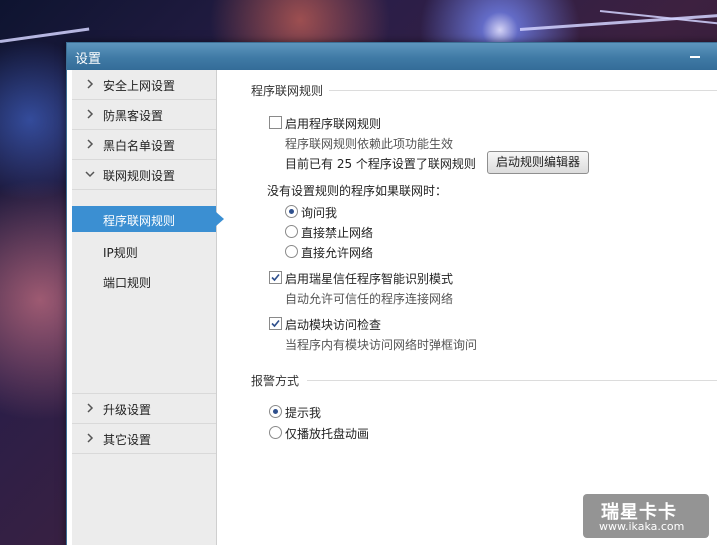 The width and height of the screenshot is (717, 545). I want to click on sidebar-subitem-label: 端口规则, so click(127, 283).